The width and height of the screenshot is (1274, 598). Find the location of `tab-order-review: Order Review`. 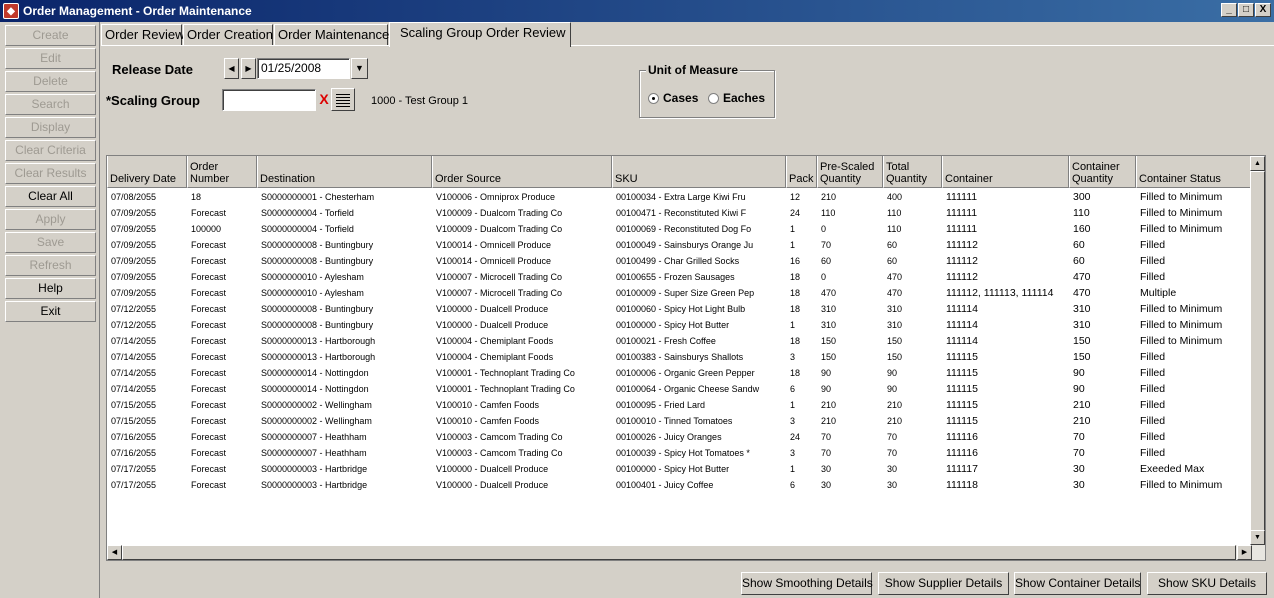

tab-order-review: Order Review is located at coordinates (142, 35).